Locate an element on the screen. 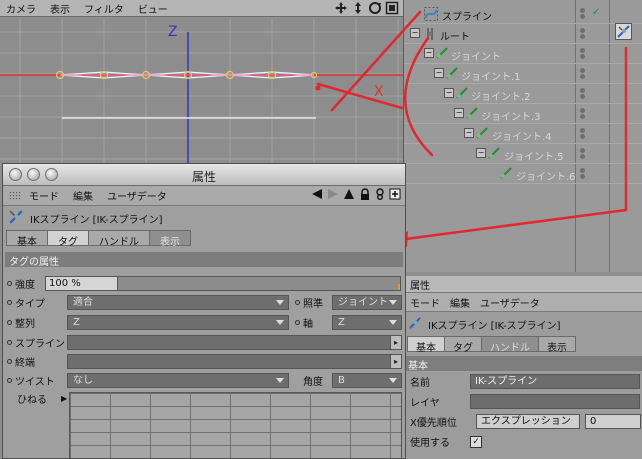 The height and width of the screenshot is (459, 642). window-title: 属性 is located at coordinates (203, 177).